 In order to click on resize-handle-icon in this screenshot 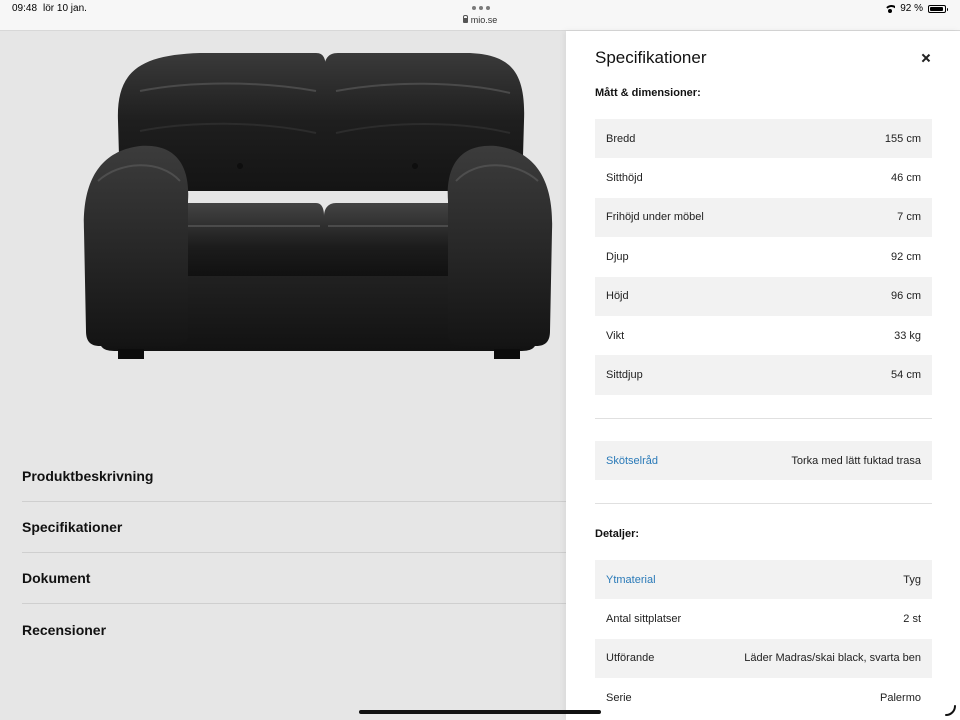, I will do `click(950, 710)`.